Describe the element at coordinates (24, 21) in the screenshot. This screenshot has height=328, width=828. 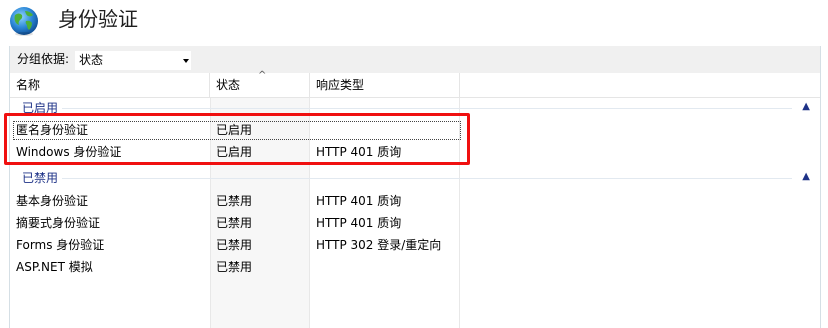
I see `globe-icon` at that location.